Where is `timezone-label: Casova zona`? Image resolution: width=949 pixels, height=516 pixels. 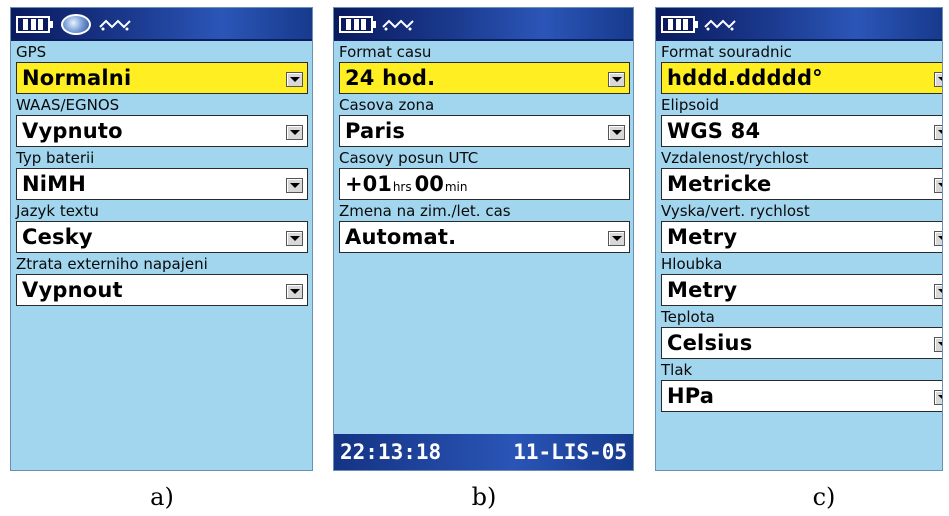
timezone-label: Casova zona is located at coordinates (387, 105).